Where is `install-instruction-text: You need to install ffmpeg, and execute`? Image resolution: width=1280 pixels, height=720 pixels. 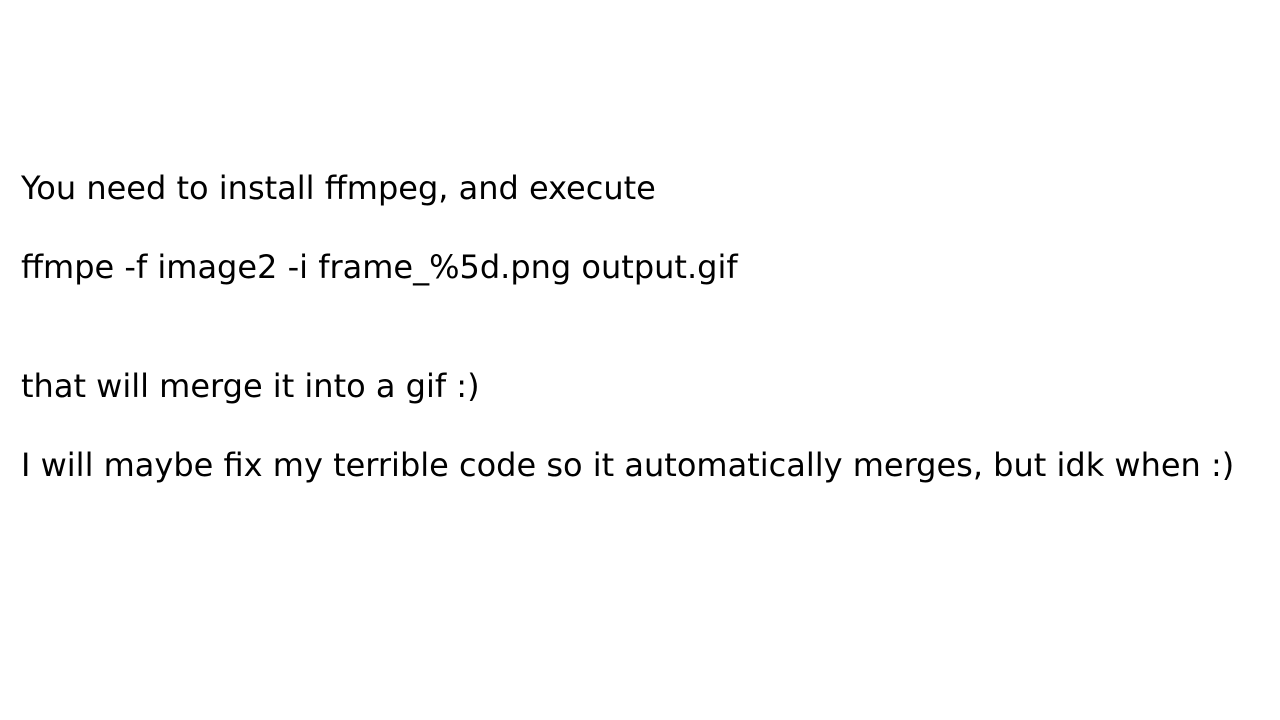 install-instruction-text: You need to install ffmpeg, and execute is located at coordinates (338, 188).